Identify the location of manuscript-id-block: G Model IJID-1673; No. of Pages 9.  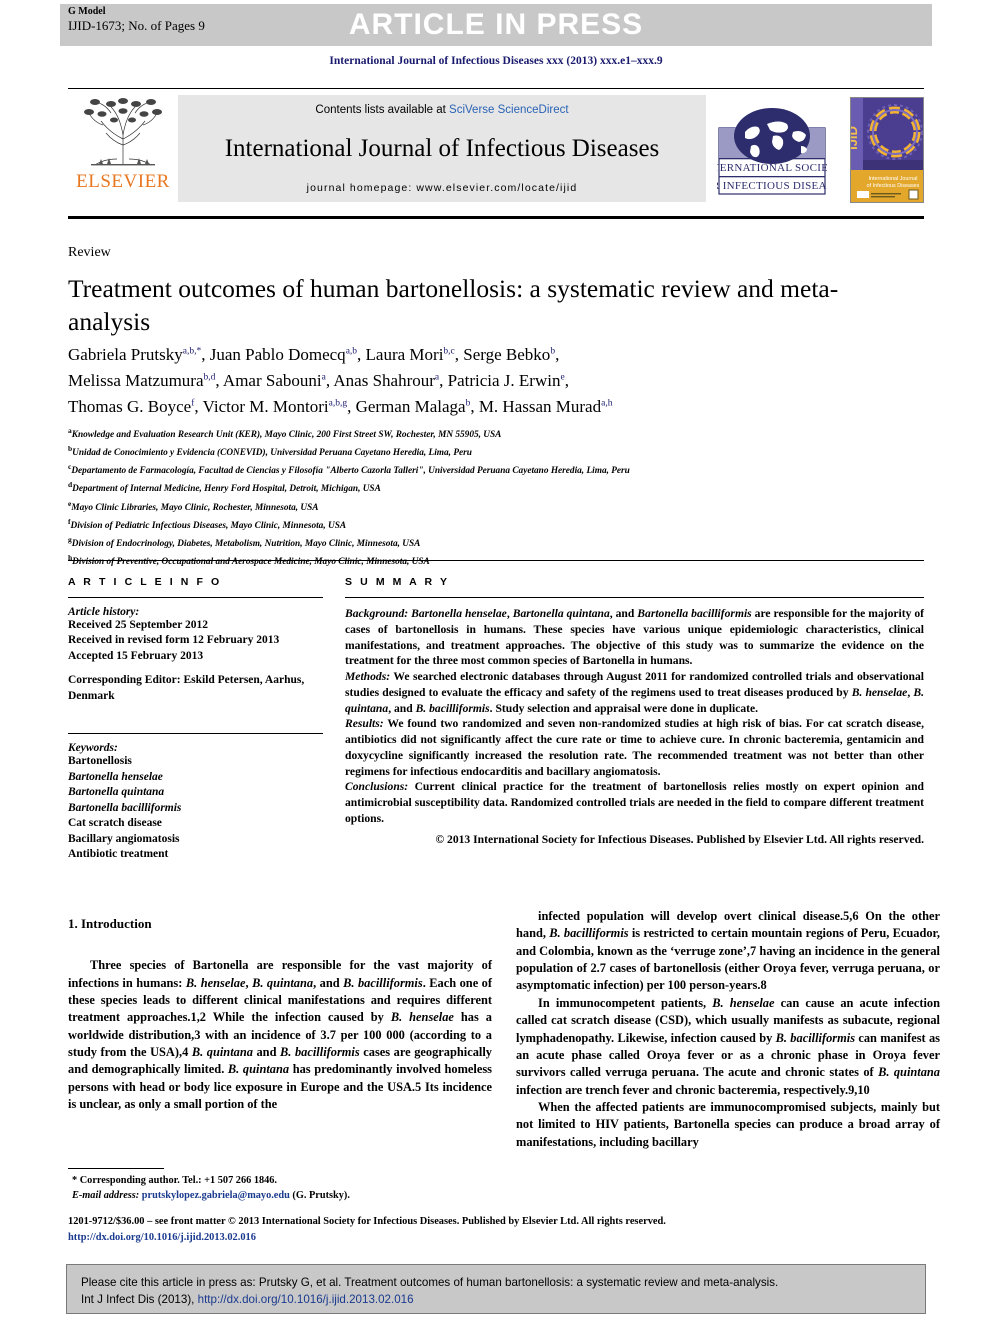
(136, 20).